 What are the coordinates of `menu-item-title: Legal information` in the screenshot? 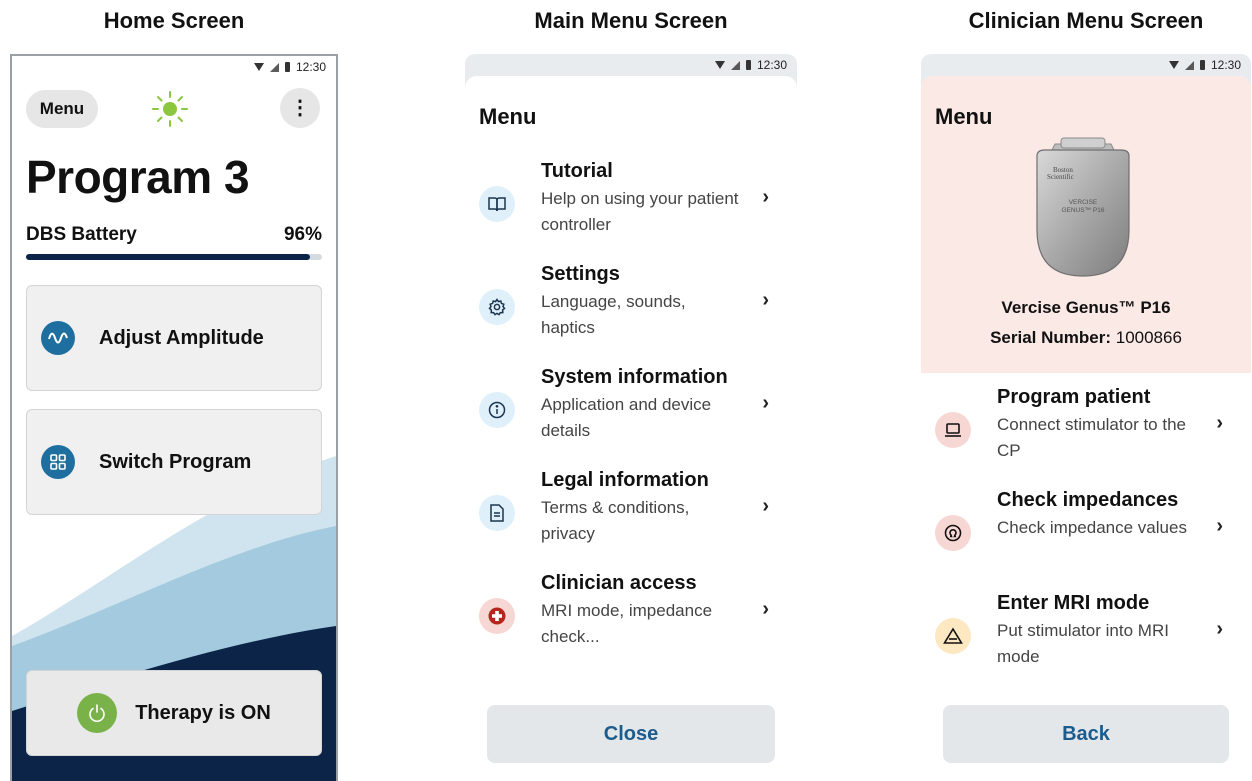 It's located at (625, 480).